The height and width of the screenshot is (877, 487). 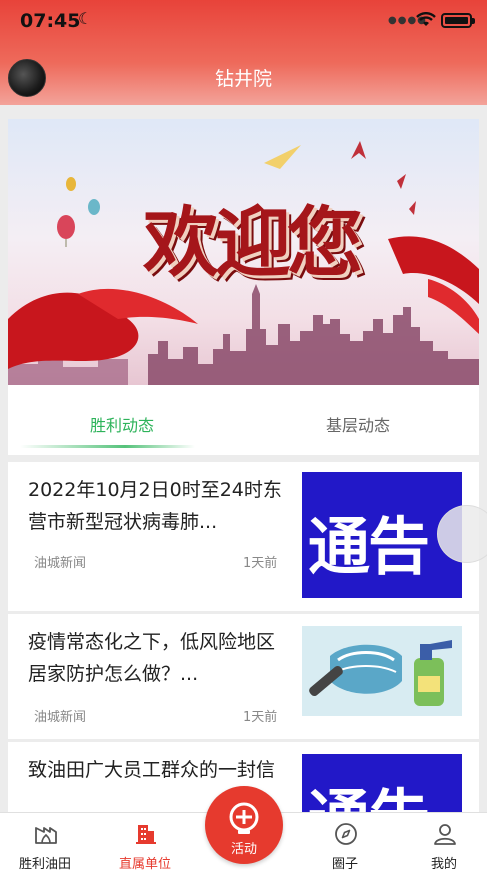 What do you see at coordinates (243, 22) in the screenshot?
I see `status-bar: 07:45 ☾ ●●●●` at bounding box center [243, 22].